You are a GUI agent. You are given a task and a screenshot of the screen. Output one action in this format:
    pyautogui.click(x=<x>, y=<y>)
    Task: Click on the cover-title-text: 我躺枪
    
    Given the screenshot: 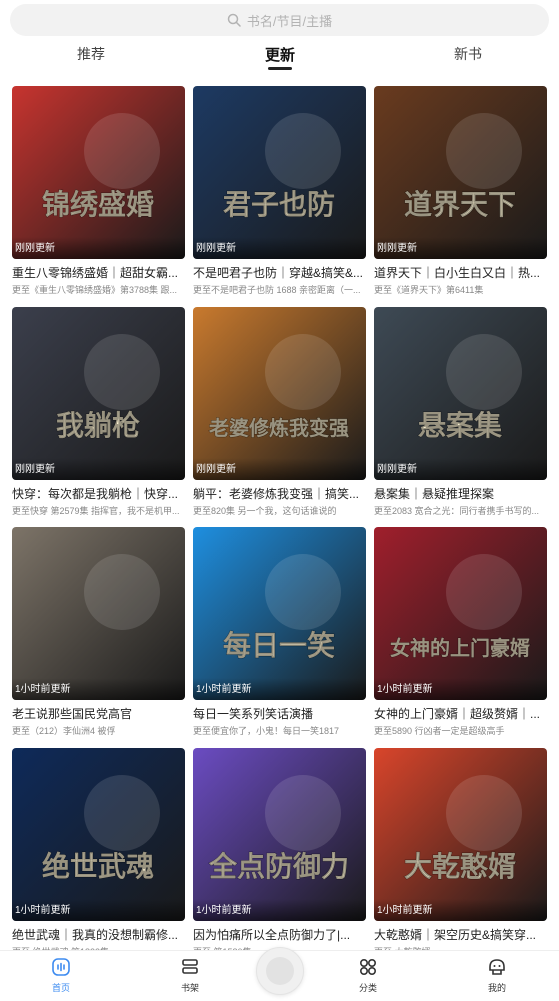 What is the action you would take?
    pyautogui.click(x=98, y=425)
    